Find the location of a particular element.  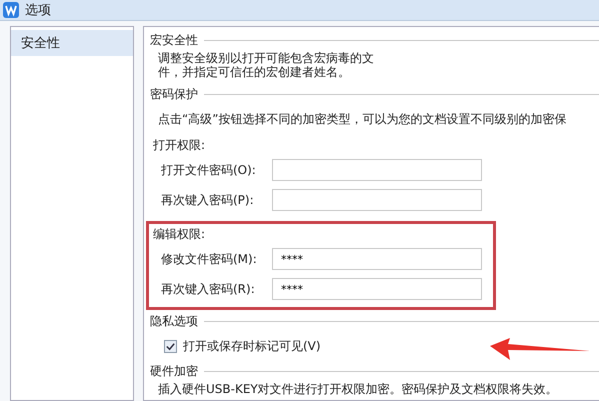

group-label: 打开权限: is located at coordinates (179, 145).